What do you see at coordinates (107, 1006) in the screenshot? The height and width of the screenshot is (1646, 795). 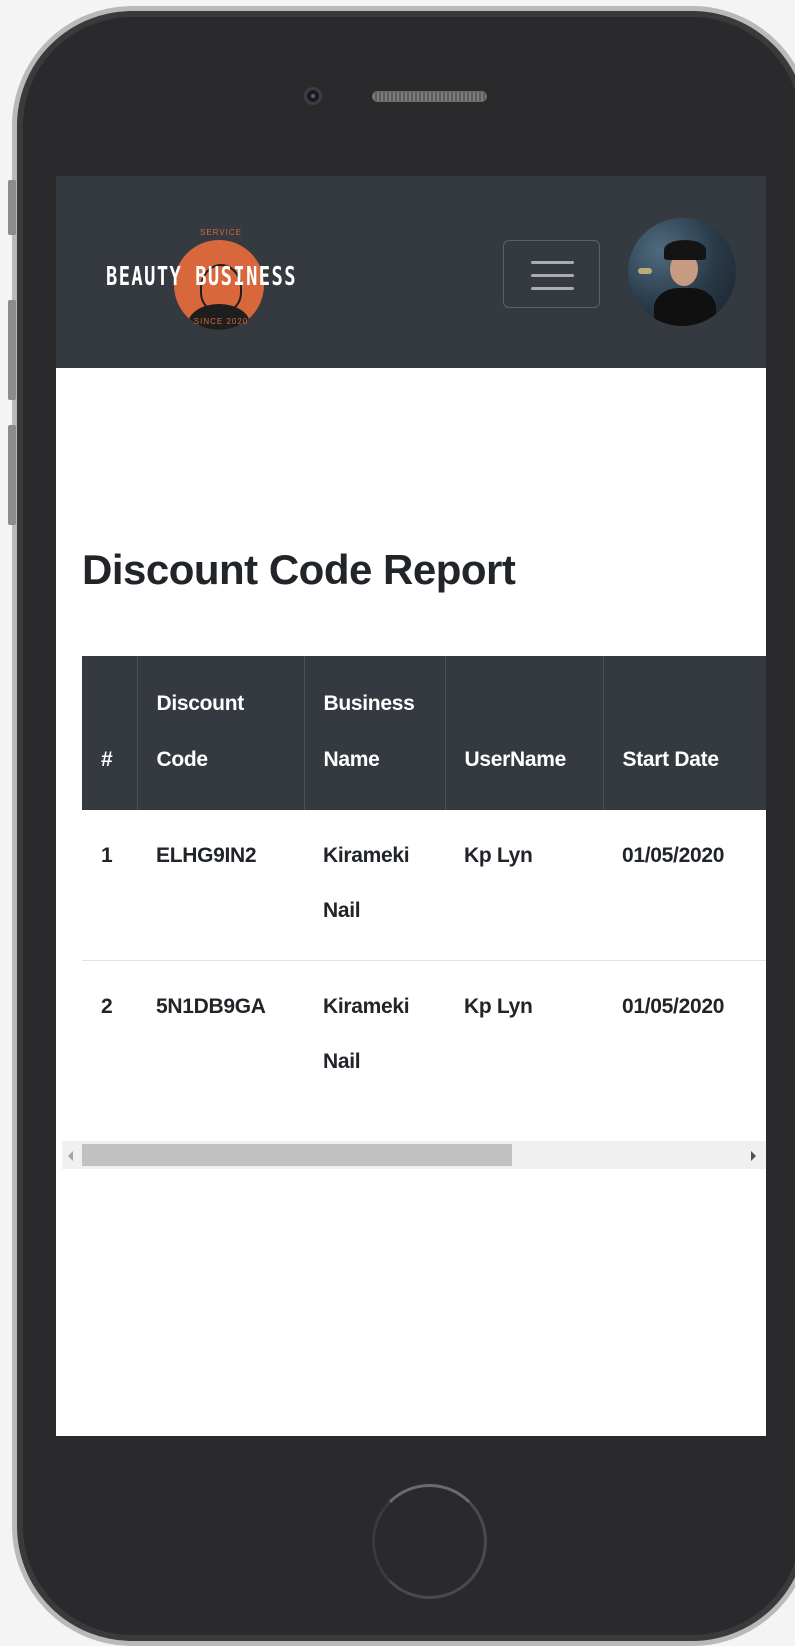 I see `cell-number: 2` at bounding box center [107, 1006].